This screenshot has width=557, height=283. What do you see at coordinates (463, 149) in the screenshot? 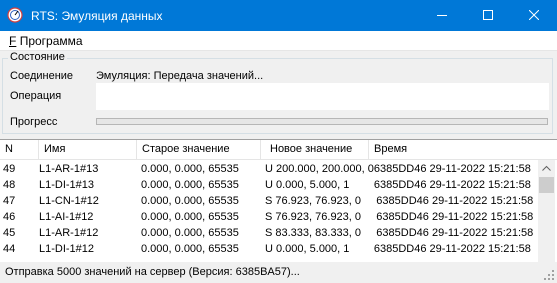
I see `column-header-time: Время` at bounding box center [463, 149].